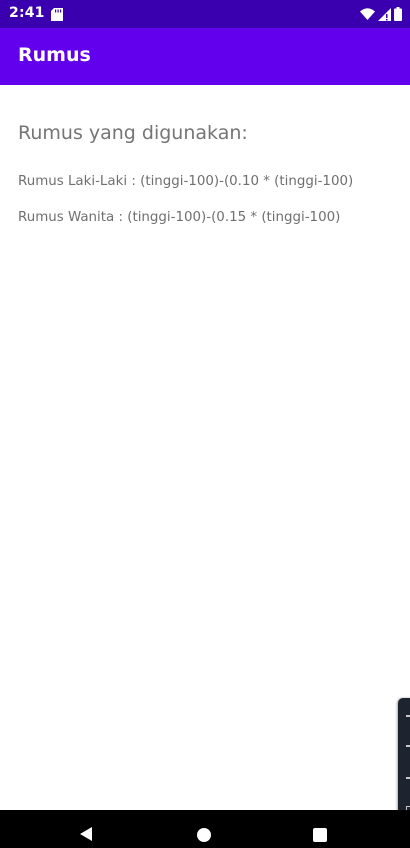 This screenshot has height=848, width=410. What do you see at coordinates (54, 55) in the screenshot?
I see `app-title: Rumus` at bounding box center [54, 55].